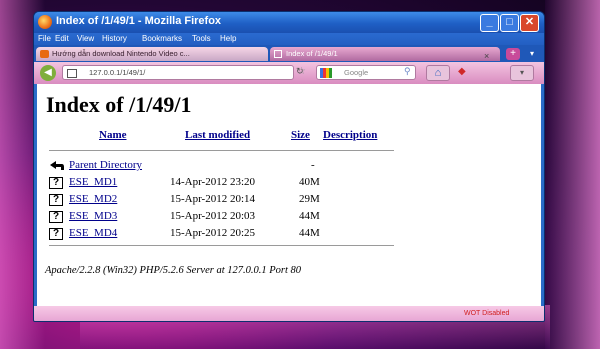 The image size is (600, 349). What do you see at coordinates (72, 73) in the screenshot?
I see `page-icon` at bounding box center [72, 73].